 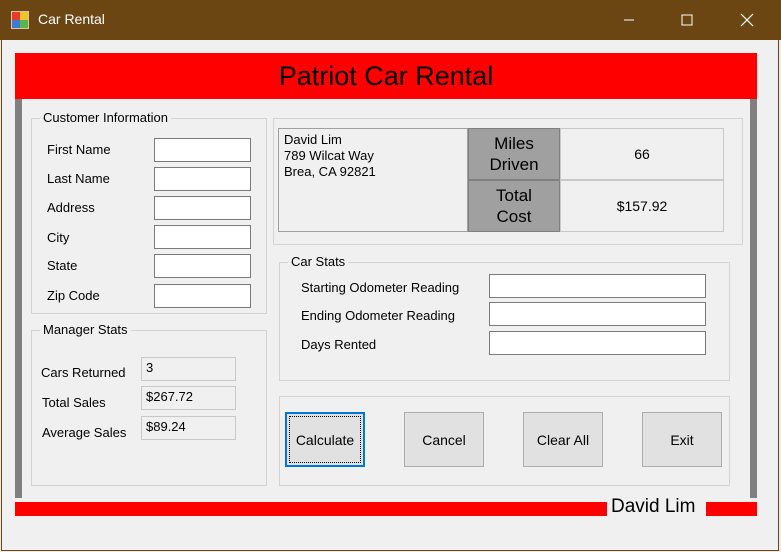 I want to click on car-stats-label: Car Stats, so click(x=318, y=261).